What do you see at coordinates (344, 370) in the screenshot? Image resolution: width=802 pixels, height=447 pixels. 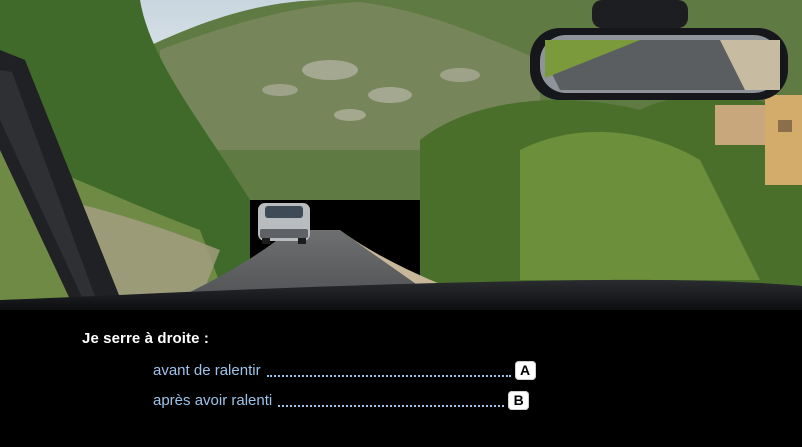 I see `answer-option-a: avant de ralentir A` at bounding box center [344, 370].